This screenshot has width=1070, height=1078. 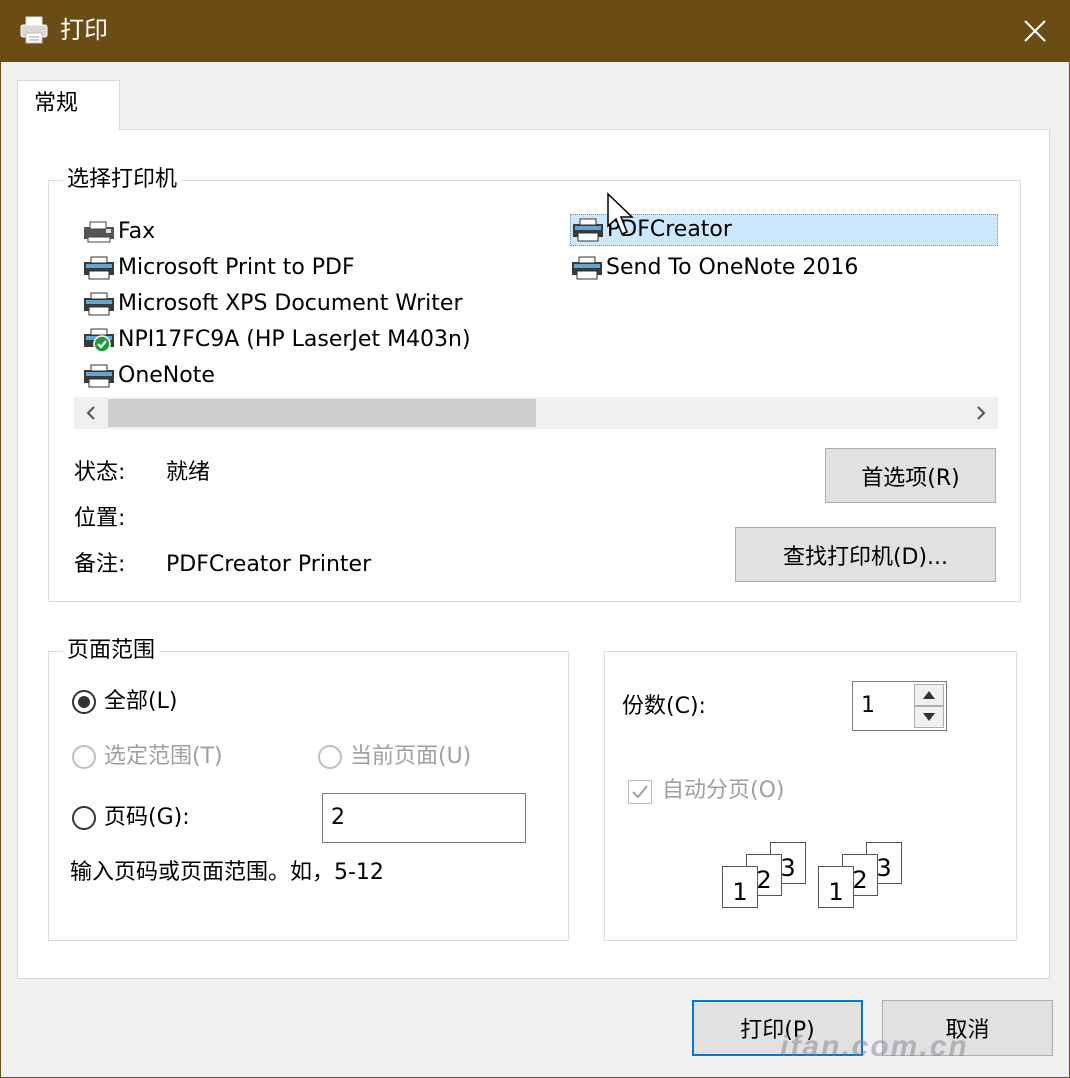 What do you see at coordinates (874, 1046) in the screenshot?
I see `watermark: ifan.com.cn` at bounding box center [874, 1046].